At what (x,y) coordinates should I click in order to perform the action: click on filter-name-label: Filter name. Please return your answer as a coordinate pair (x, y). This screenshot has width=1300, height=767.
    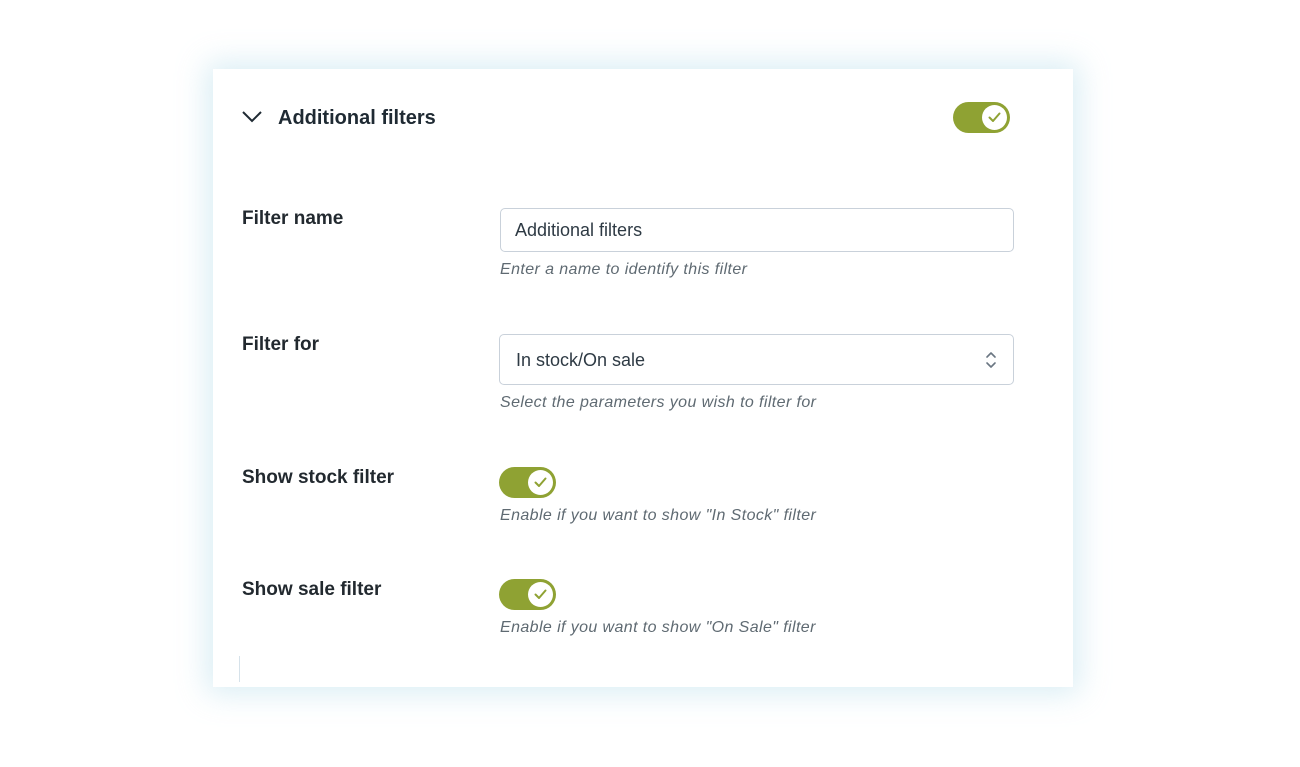
    Looking at the image, I should click on (293, 218).